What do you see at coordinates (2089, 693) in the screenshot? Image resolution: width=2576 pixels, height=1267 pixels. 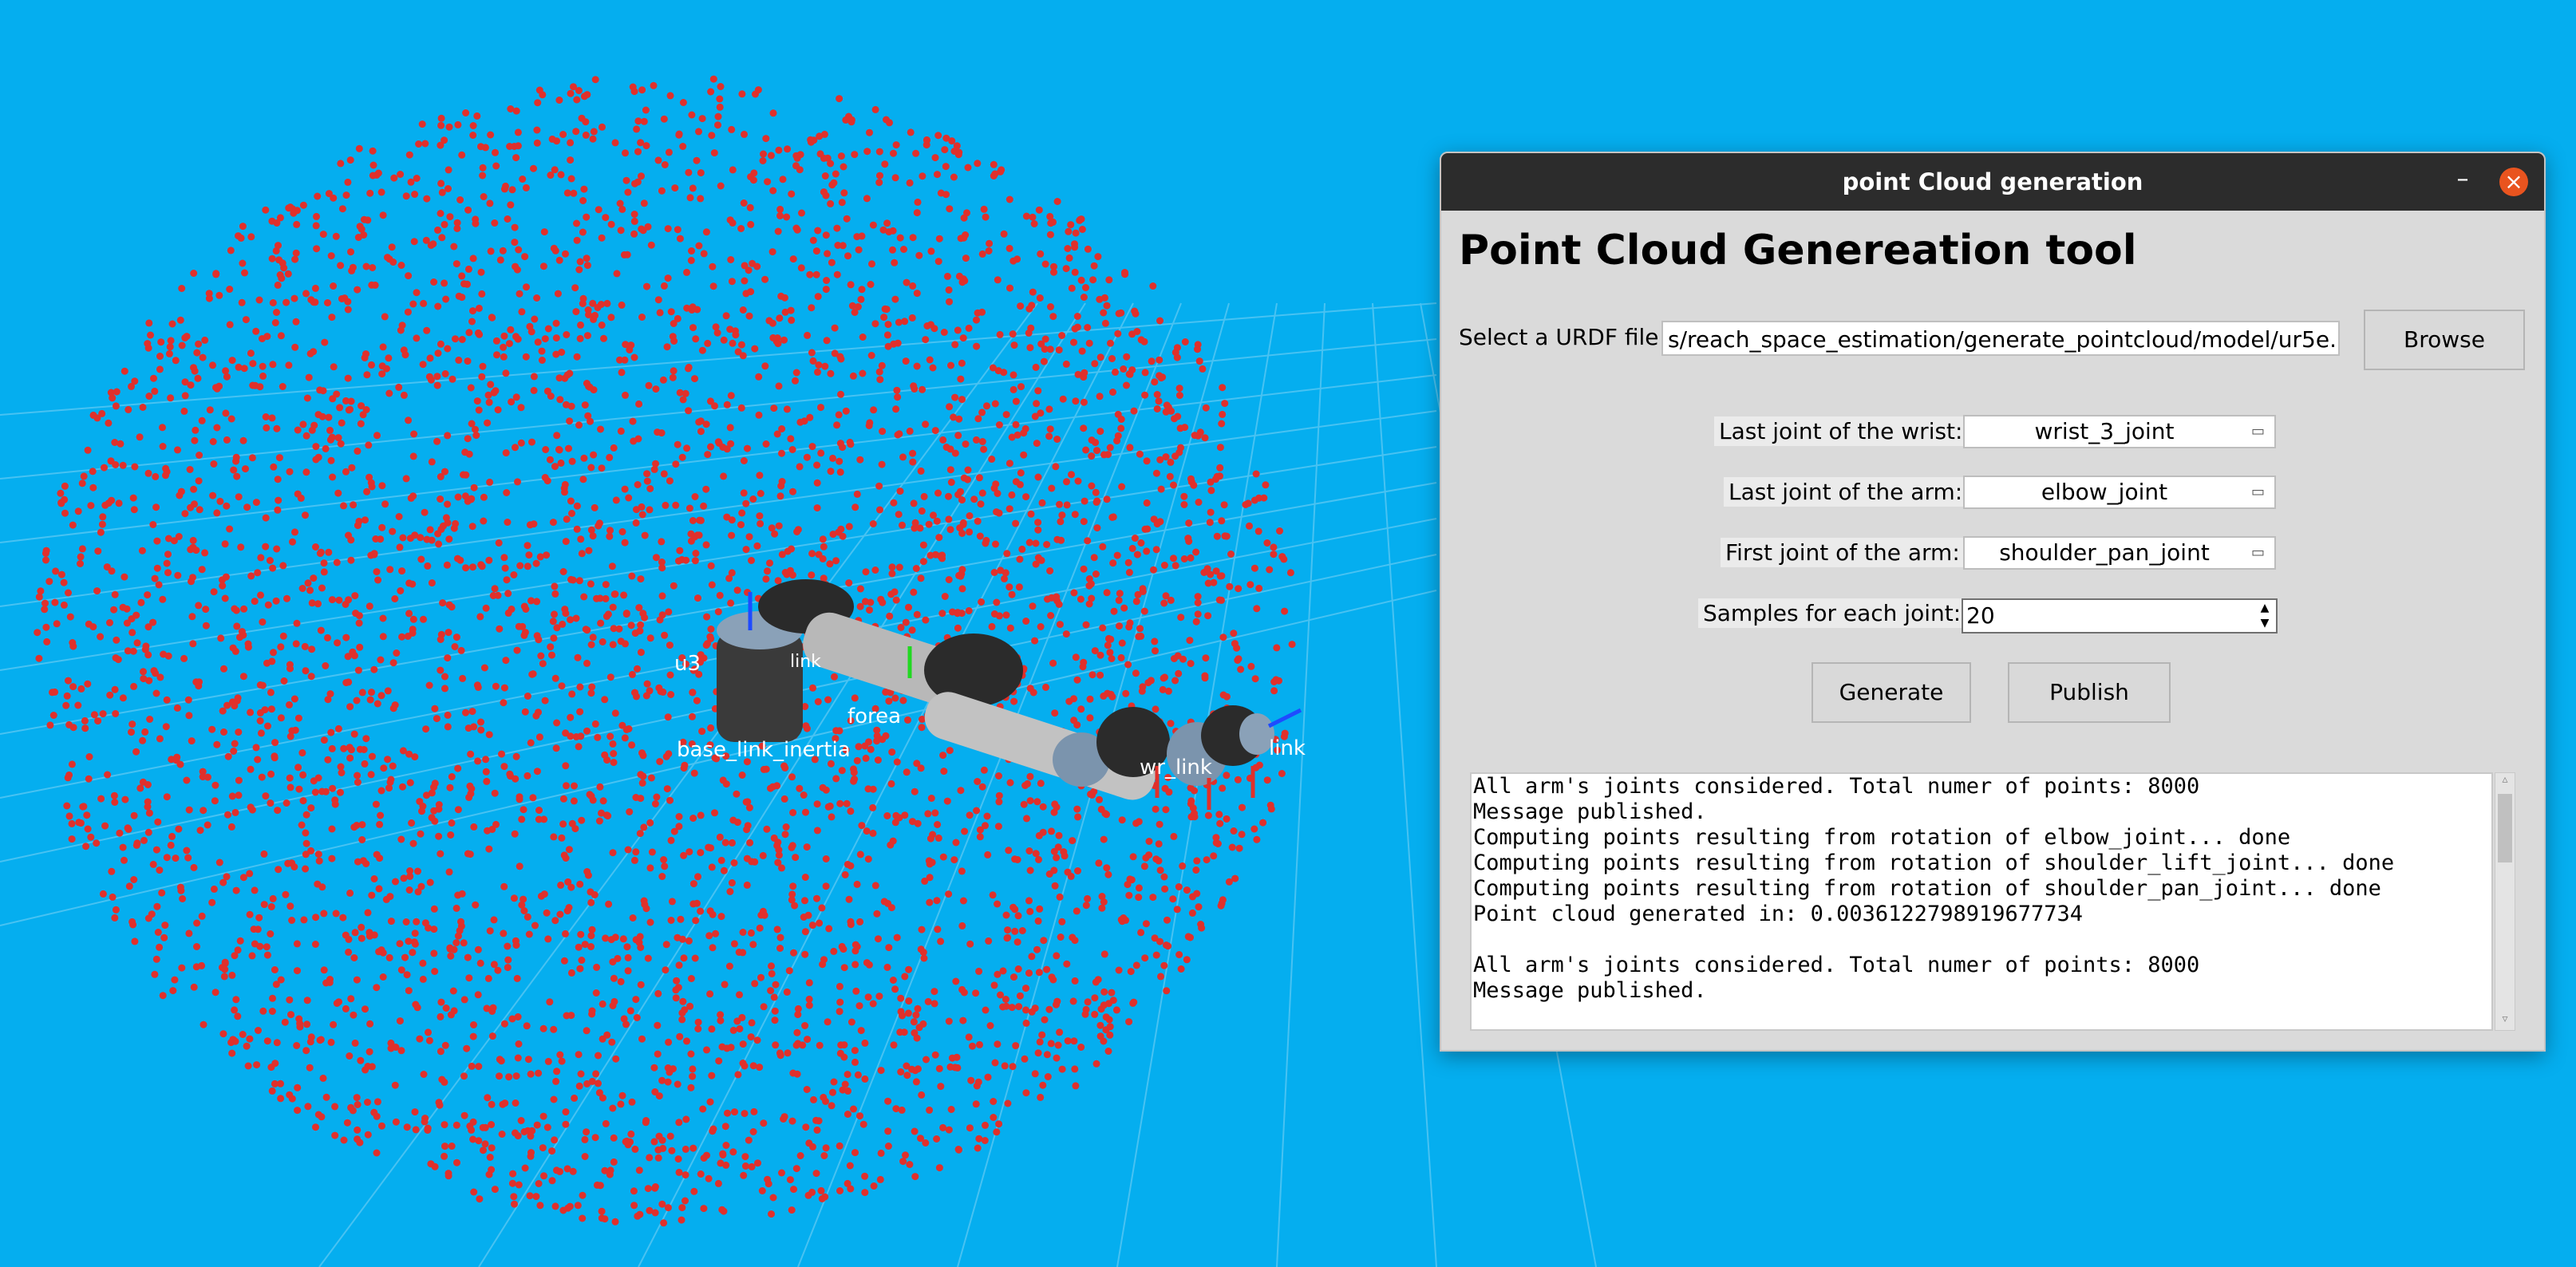 I see `publish-button: Publish` at bounding box center [2089, 693].